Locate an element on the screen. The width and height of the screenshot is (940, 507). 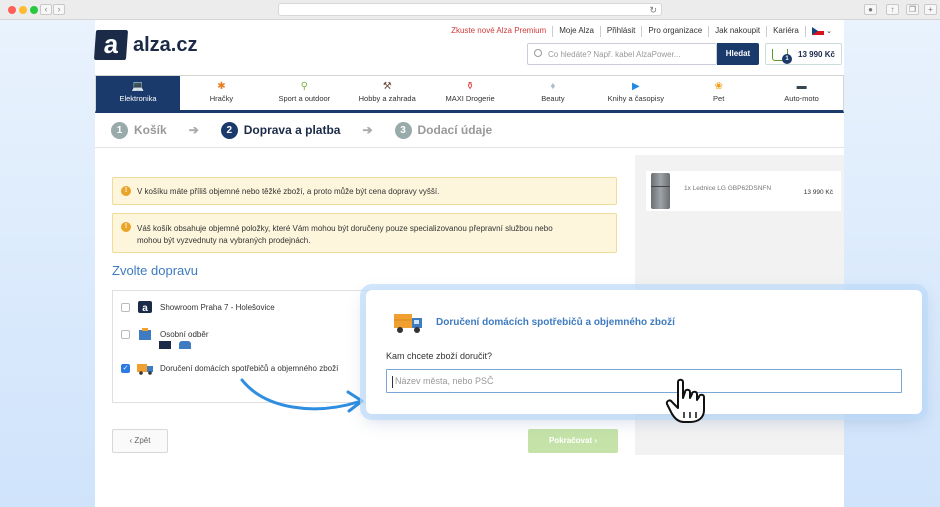
category-sport: ⚲ Sport a outdoor is located at coordinates (304, 93).